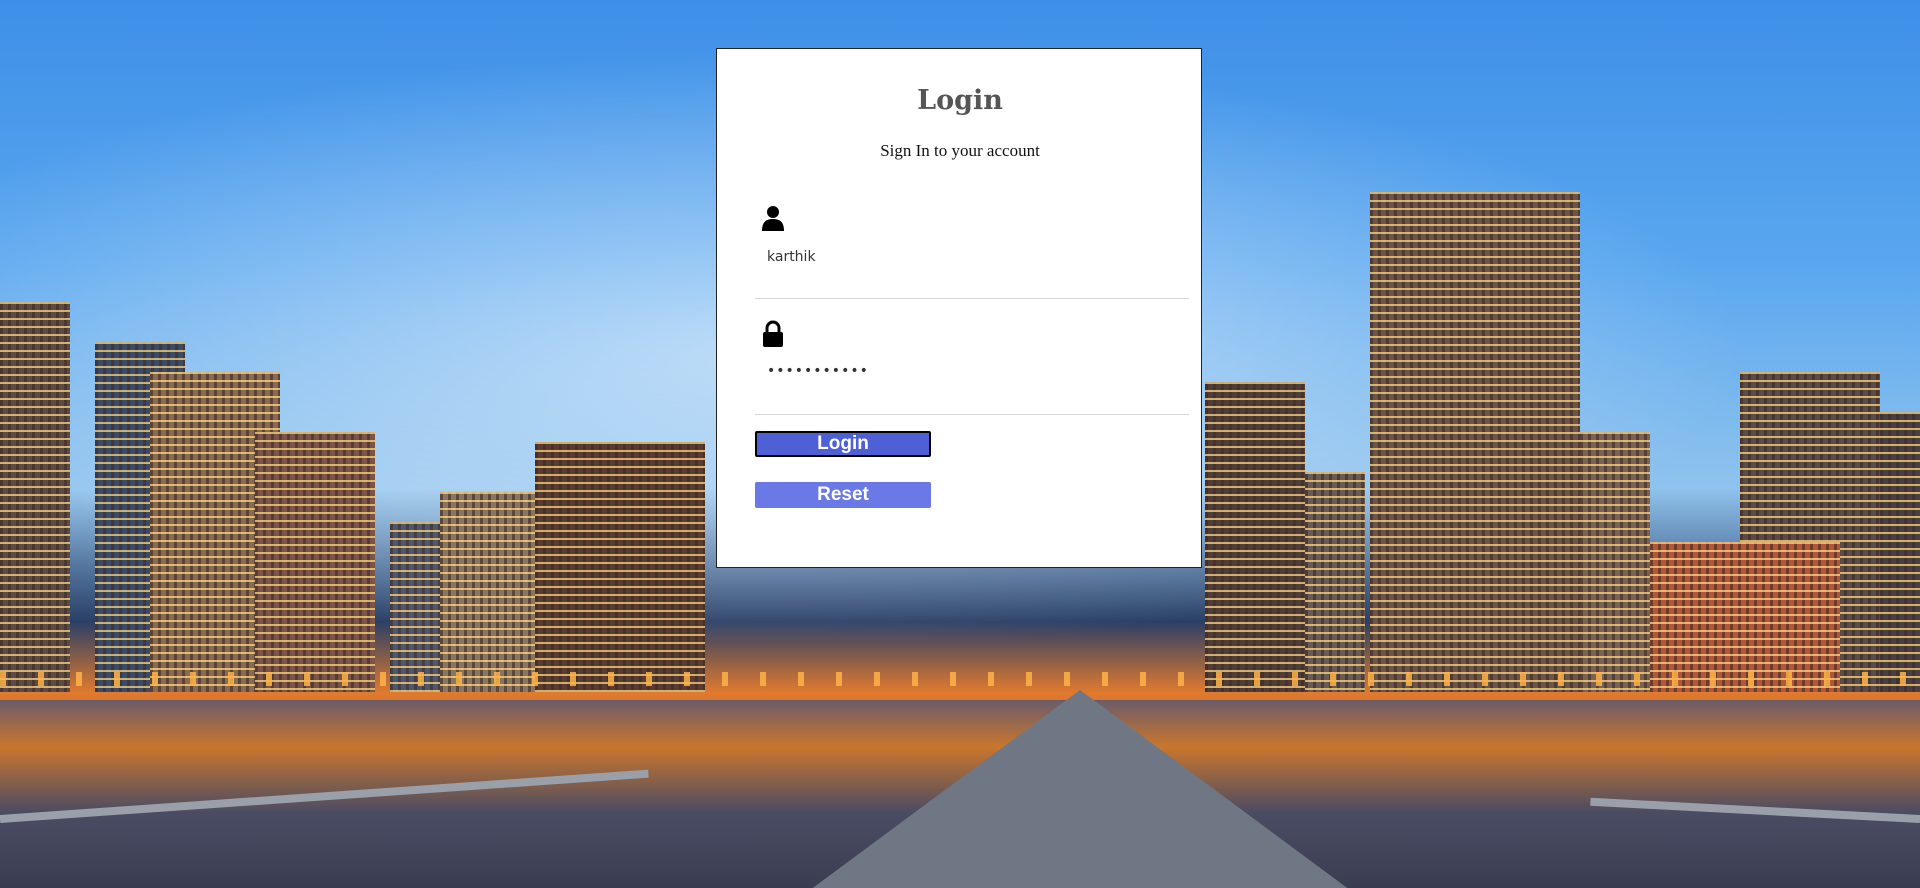 This screenshot has height=888, width=1920. I want to click on lock-icon, so click(773, 334).